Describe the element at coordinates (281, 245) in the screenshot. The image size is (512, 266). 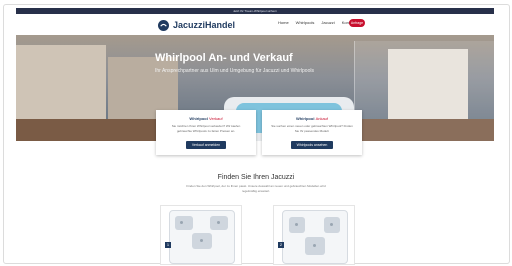
I see `product-badge: 2` at that location.